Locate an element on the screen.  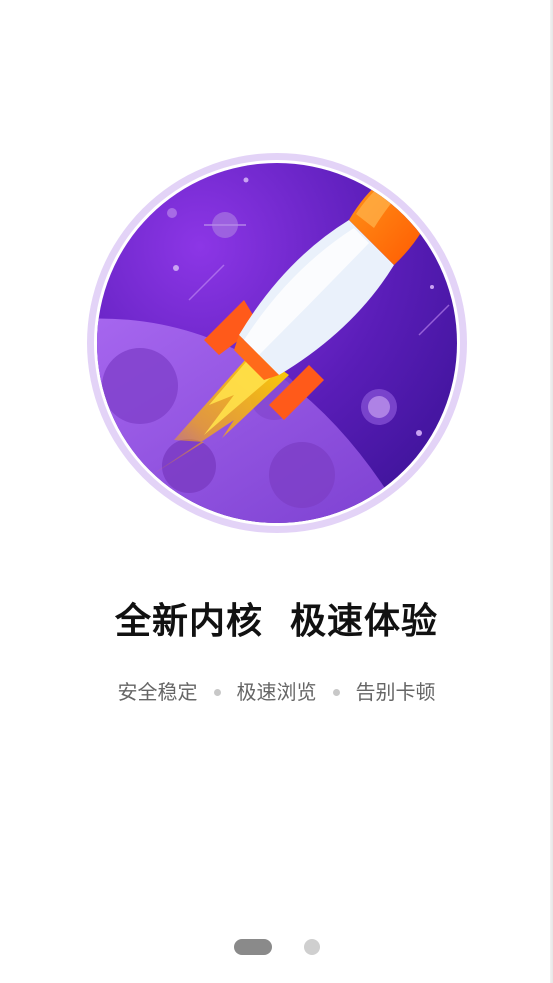
page-indicator is located at coordinates (276, 947).